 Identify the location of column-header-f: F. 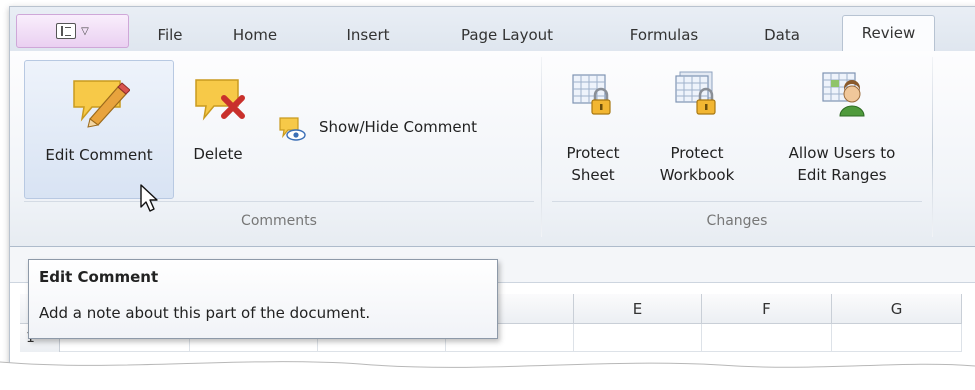
(767, 309).